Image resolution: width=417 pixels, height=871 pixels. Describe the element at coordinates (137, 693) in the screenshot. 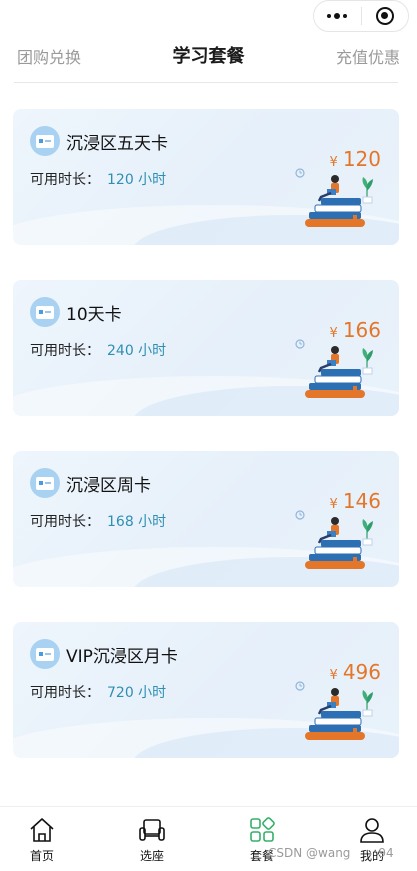

I see `duration-value: 720 小时` at that location.